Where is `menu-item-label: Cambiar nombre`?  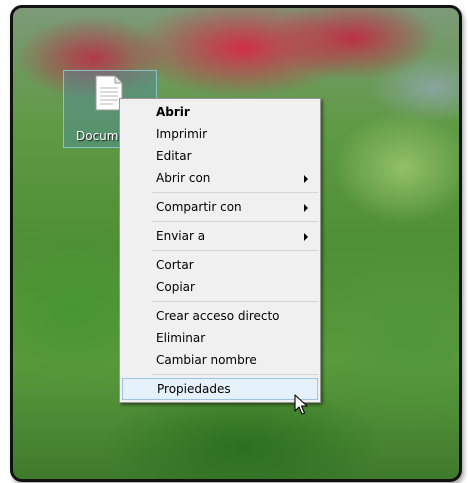 menu-item-label: Cambiar nombre is located at coordinates (206, 360).